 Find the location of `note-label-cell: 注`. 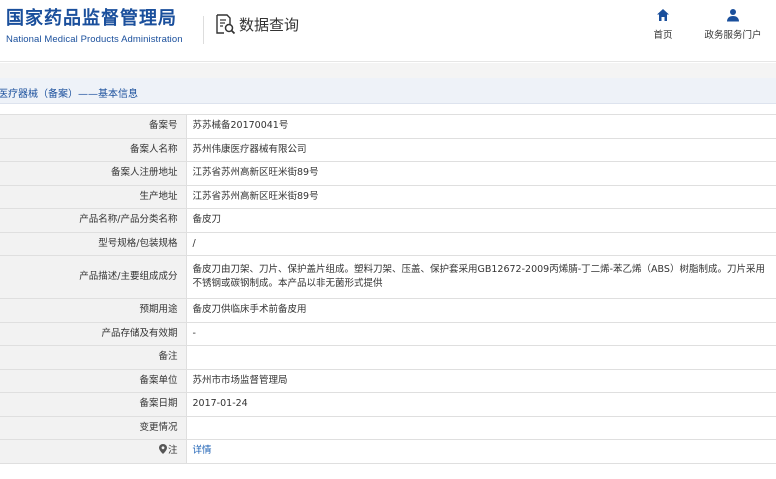

note-label-cell: 注 is located at coordinates (93, 451).